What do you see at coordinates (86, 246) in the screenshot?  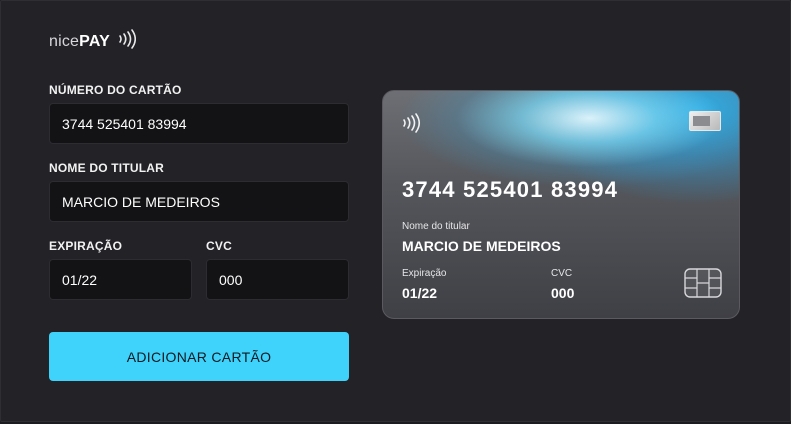 I see `expiry-label: EXPIRAÇÃO` at bounding box center [86, 246].